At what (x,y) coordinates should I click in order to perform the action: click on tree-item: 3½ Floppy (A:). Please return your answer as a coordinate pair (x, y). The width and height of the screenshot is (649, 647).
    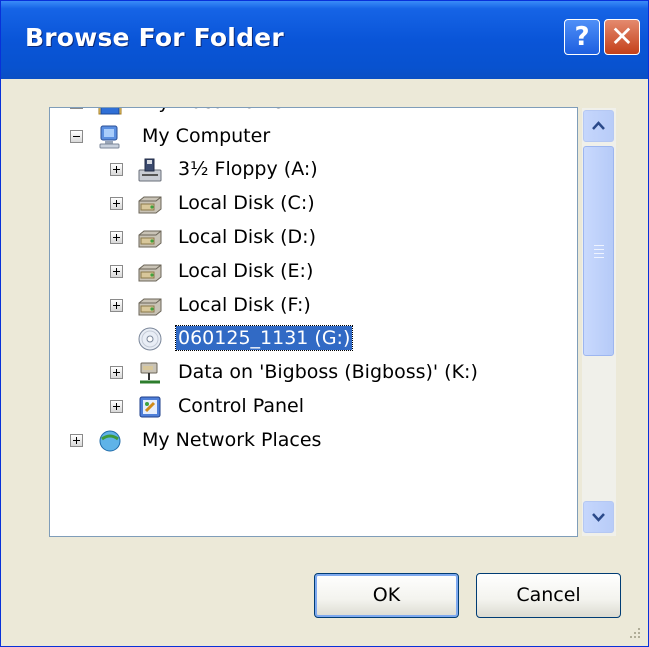
    Looking at the image, I should click on (313, 170).